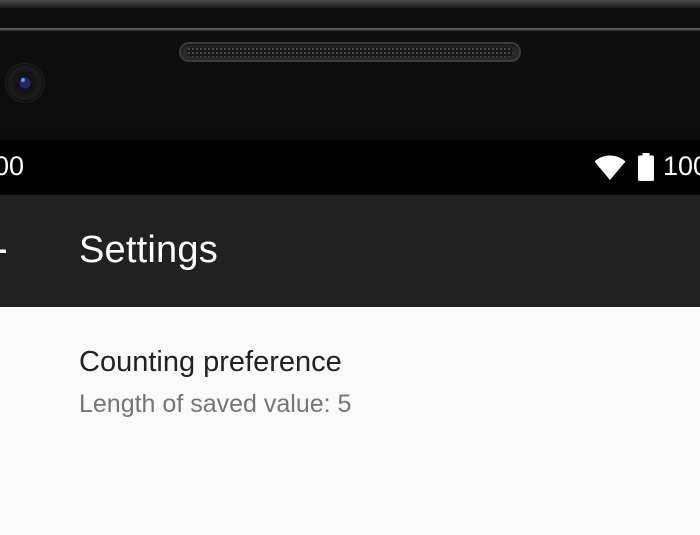 This screenshot has width=700, height=535. Describe the element at coordinates (210, 362) in the screenshot. I see `preference-title: Counting preference` at that location.